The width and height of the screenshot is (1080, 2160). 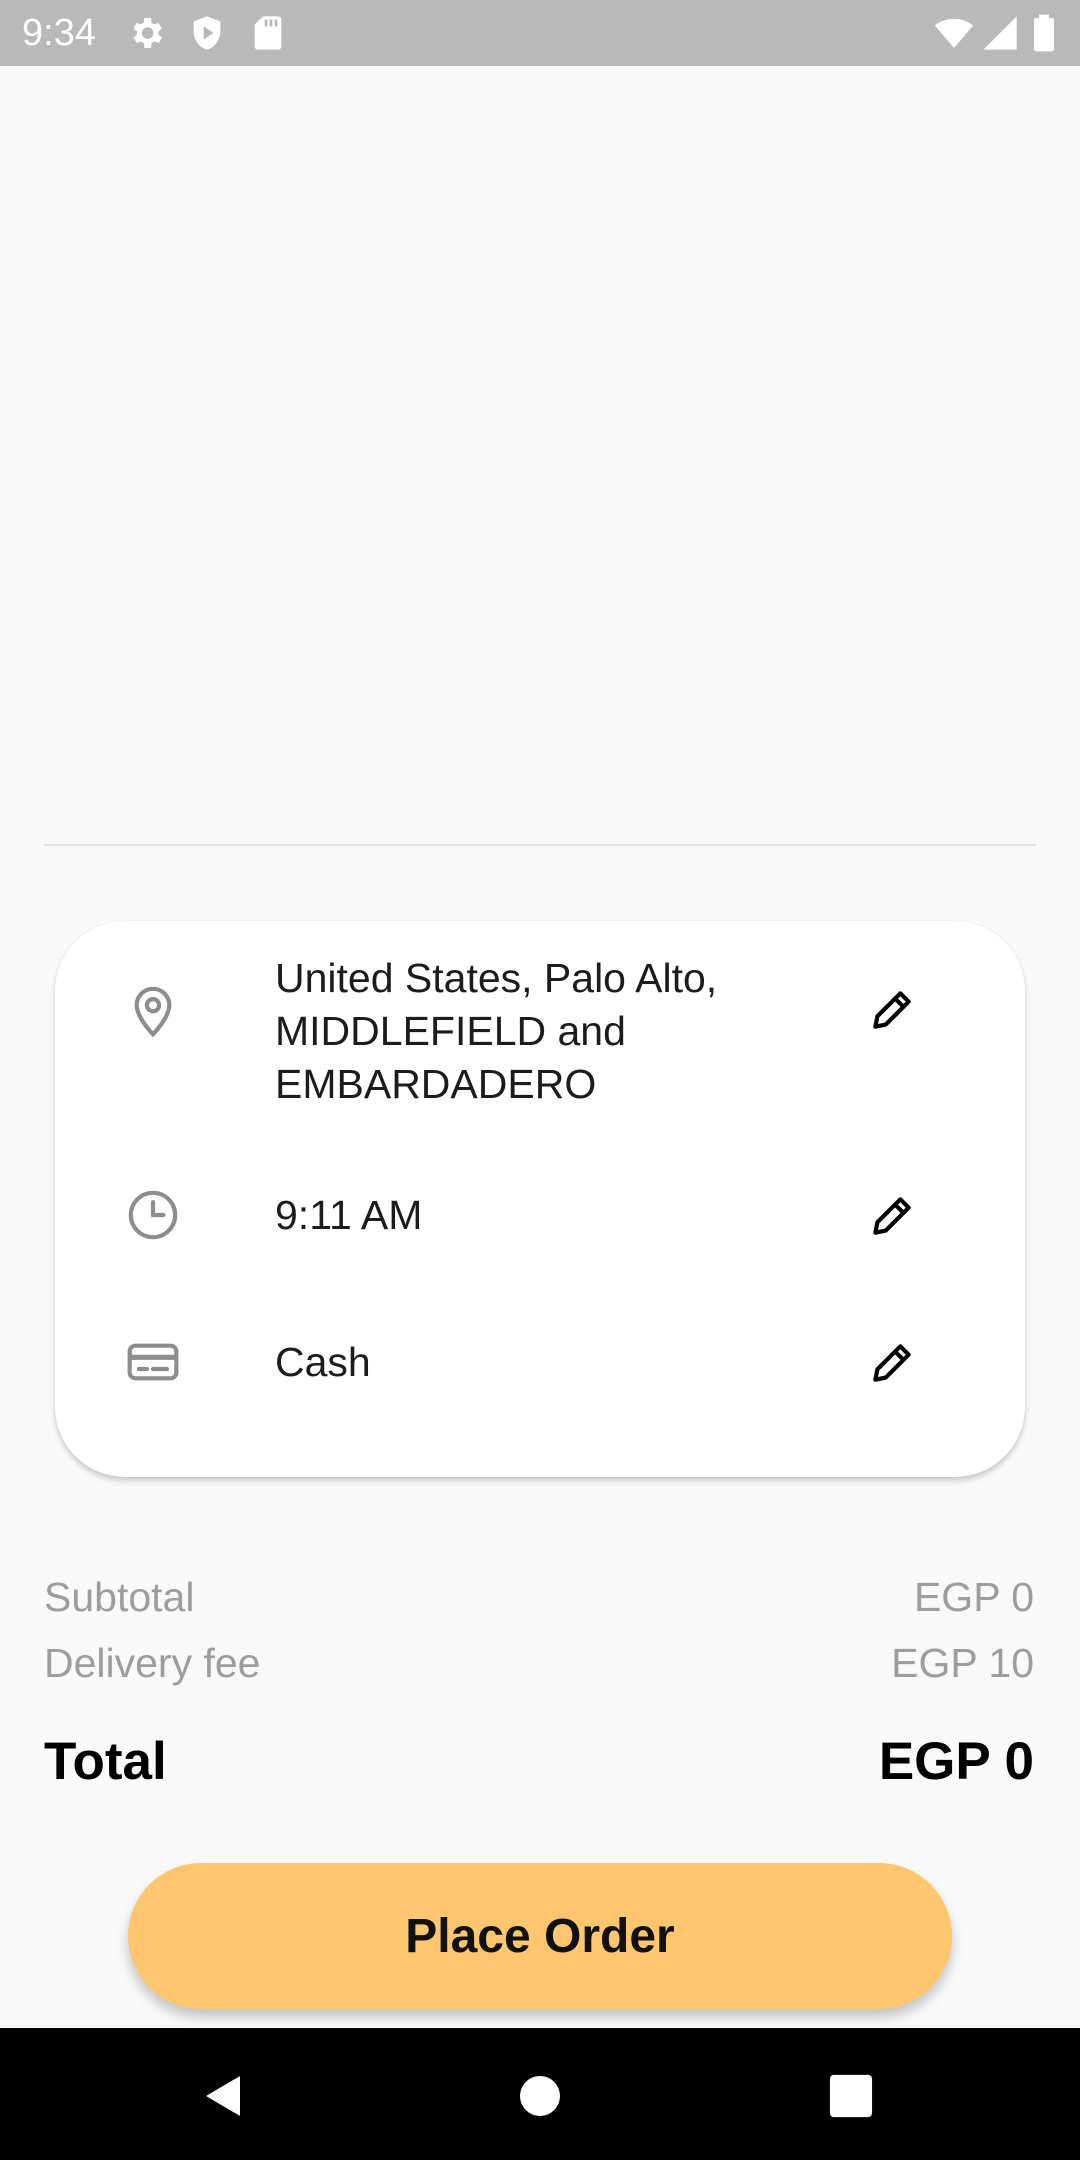 What do you see at coordinates (268, 33) in the screenshot?
I see `sd-card-icon` at bounding box center [268, 33].